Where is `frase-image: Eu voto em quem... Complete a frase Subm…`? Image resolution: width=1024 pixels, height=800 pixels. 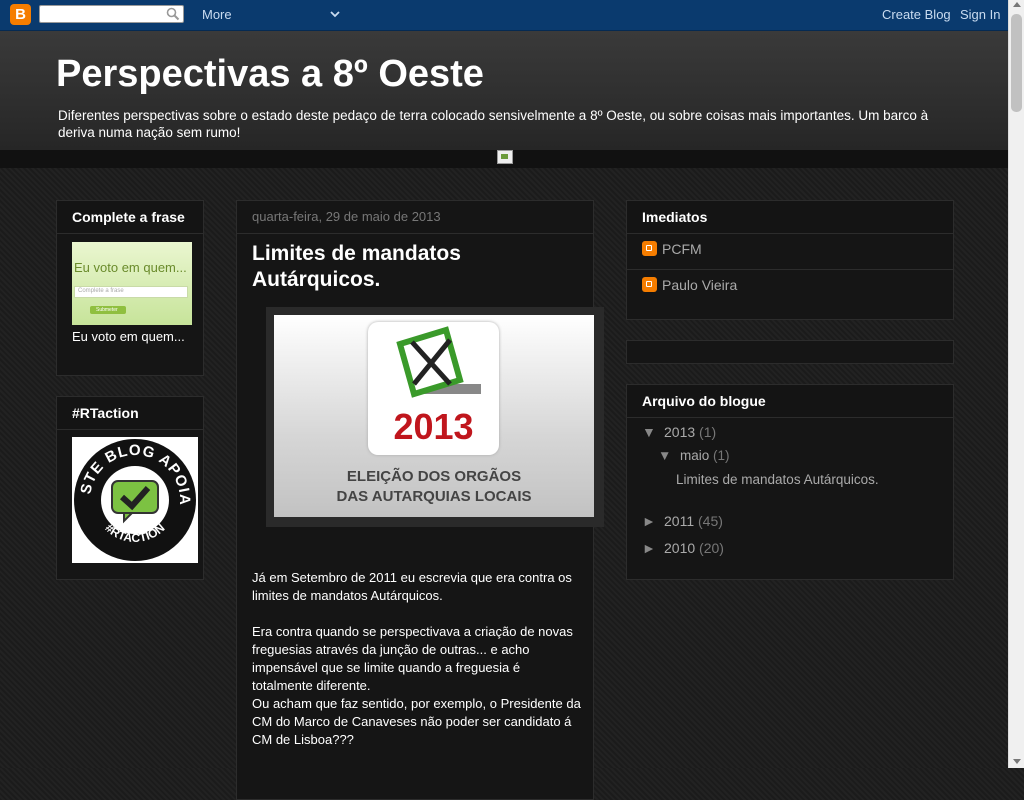
frase-image: Eu voto em quem... Complete a frase Subm… is located at coordinates (132, 283).